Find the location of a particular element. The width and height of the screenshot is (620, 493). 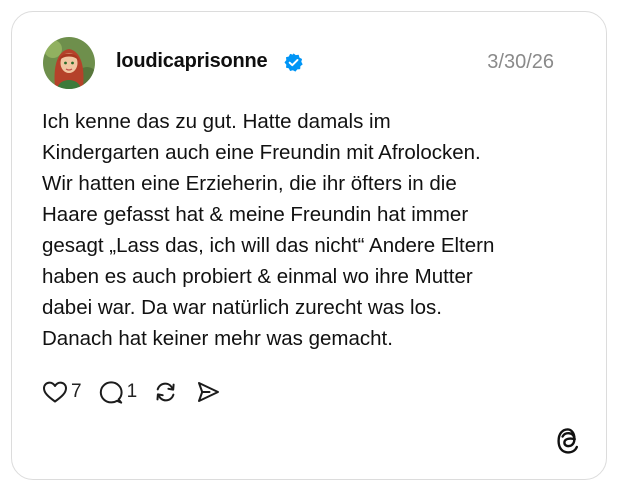

threads-logo-icon is located at coordinates (568, 441).